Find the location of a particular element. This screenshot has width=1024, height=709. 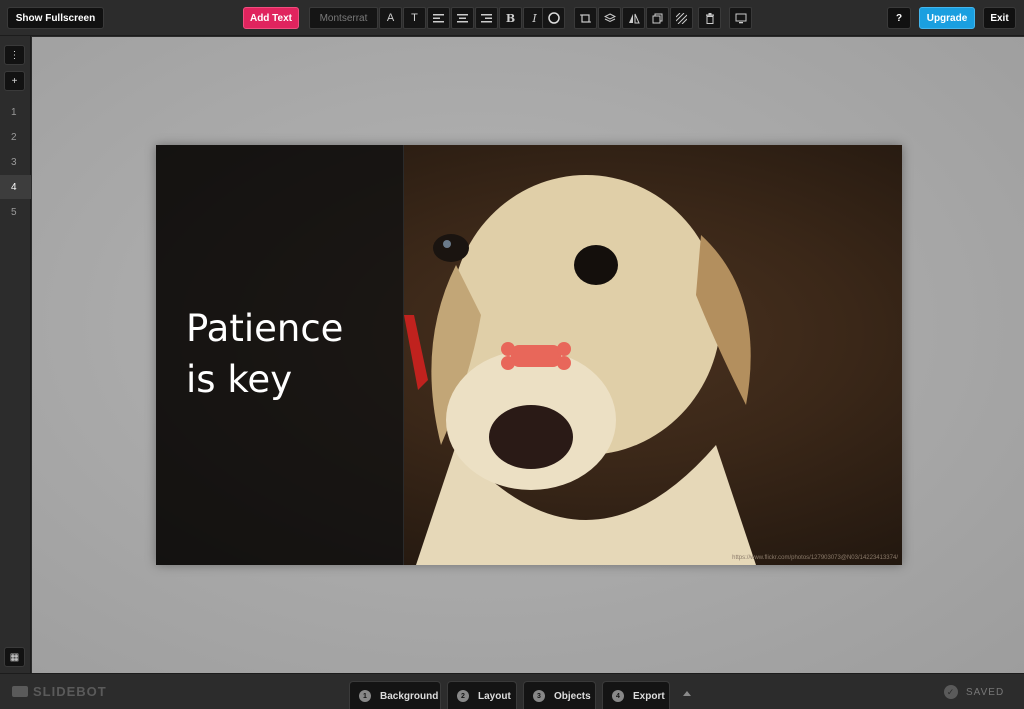

bold-button: B is located at coordinates (510, 18).